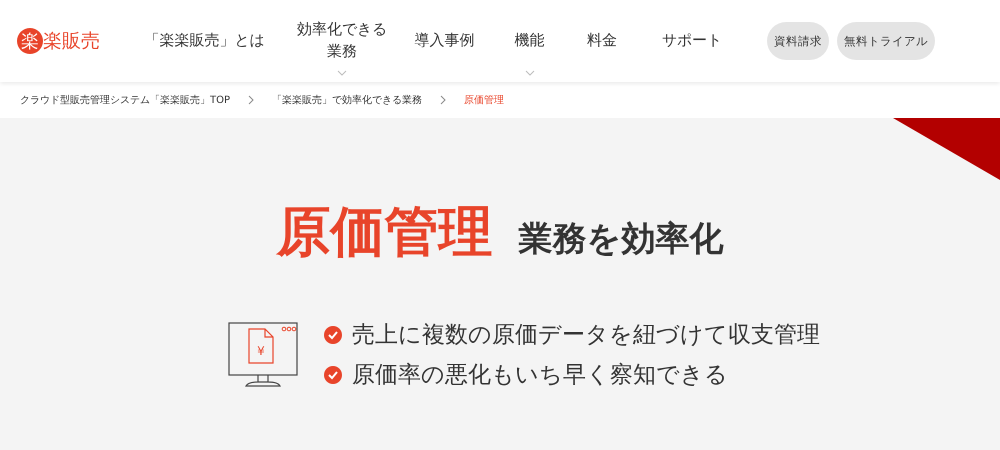  What do you see at coordinates (342, 41) in the screenshot?
I see `nav-item: 効率化できる業務` at bounding box center [342, 41].